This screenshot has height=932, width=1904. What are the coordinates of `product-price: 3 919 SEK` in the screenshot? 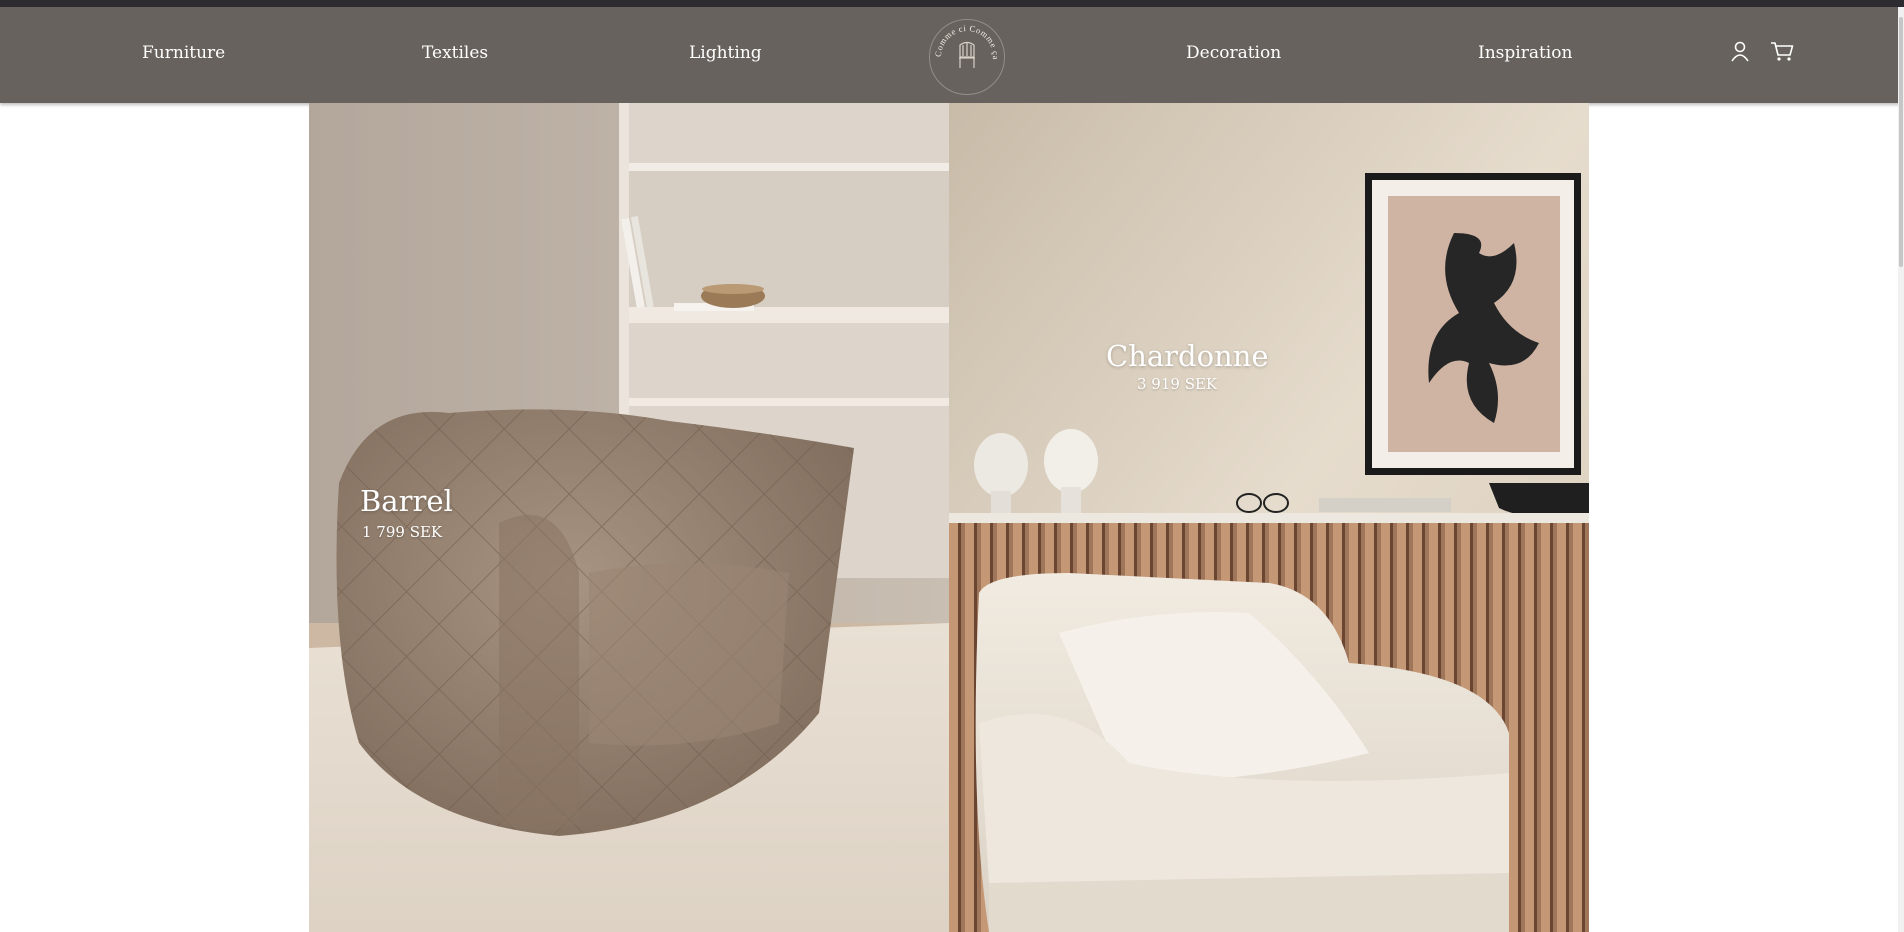 It's located at (1177, 384).